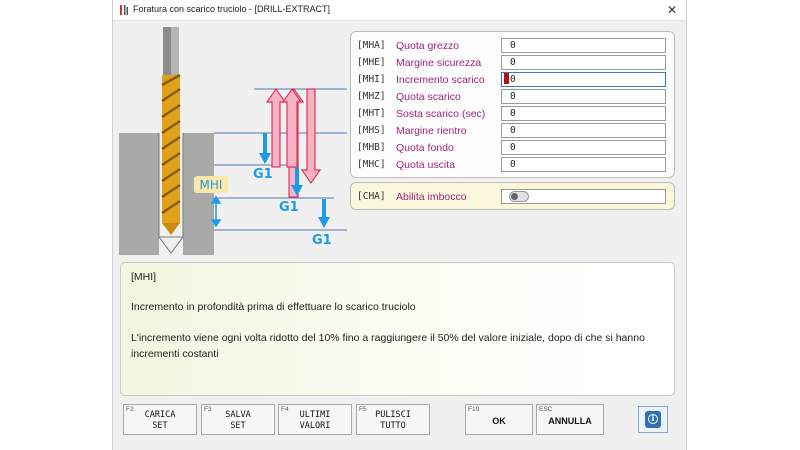 This screenshot has width=800, height=450. I want to click on drilling-diagram: MHI G1 G1 G1, so click(233, 141).